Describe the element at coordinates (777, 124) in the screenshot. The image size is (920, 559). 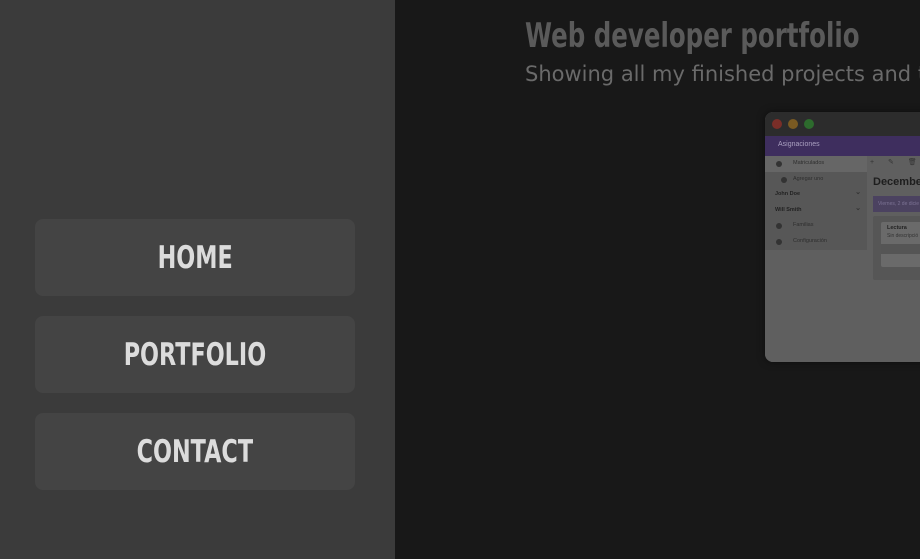
I see `close-dot-icon` at that location.